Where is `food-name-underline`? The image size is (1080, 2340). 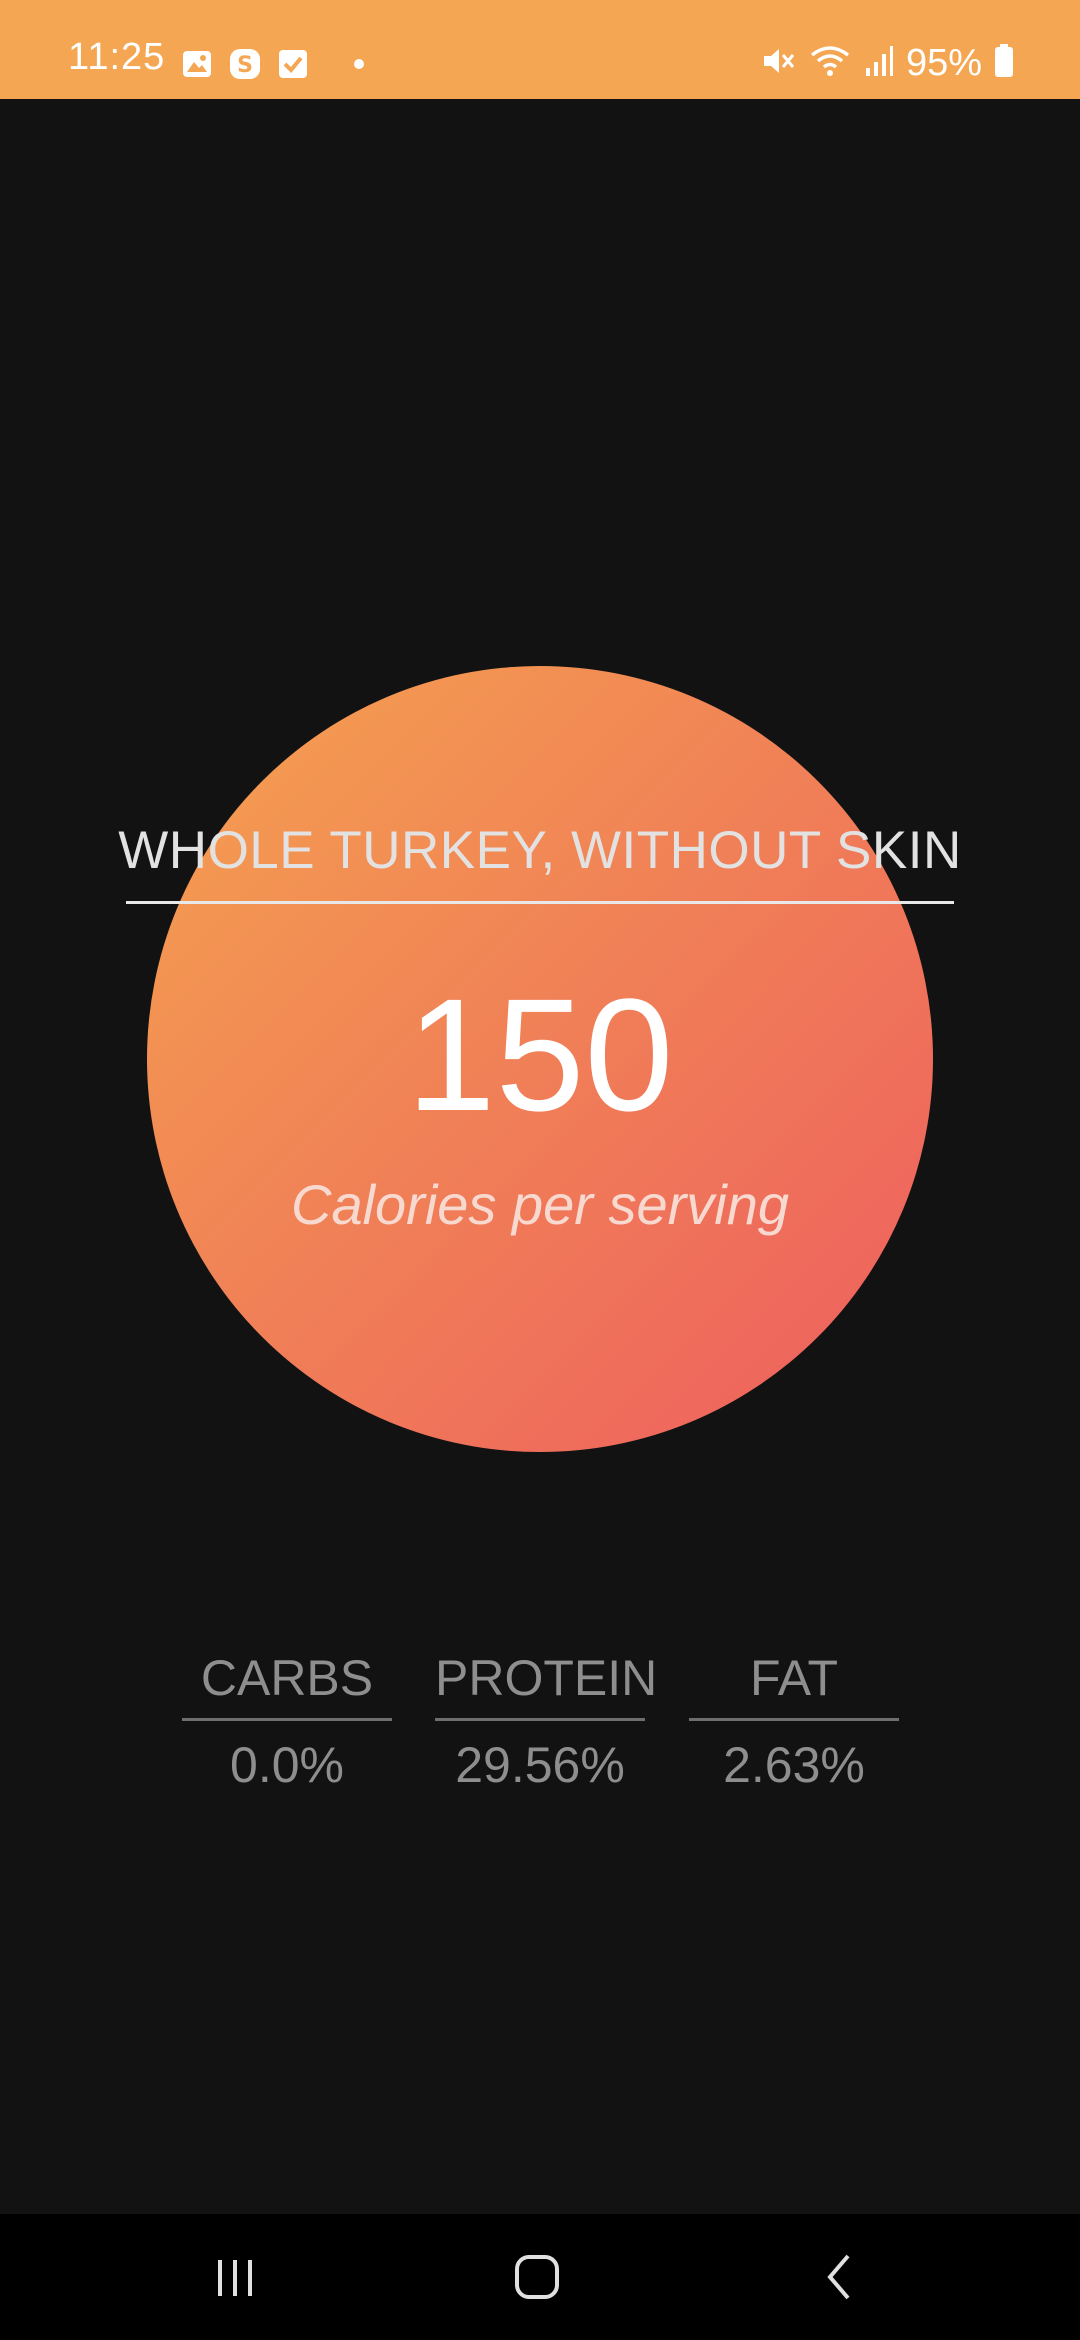 food-name-underline is located at coordinates (540, 902).